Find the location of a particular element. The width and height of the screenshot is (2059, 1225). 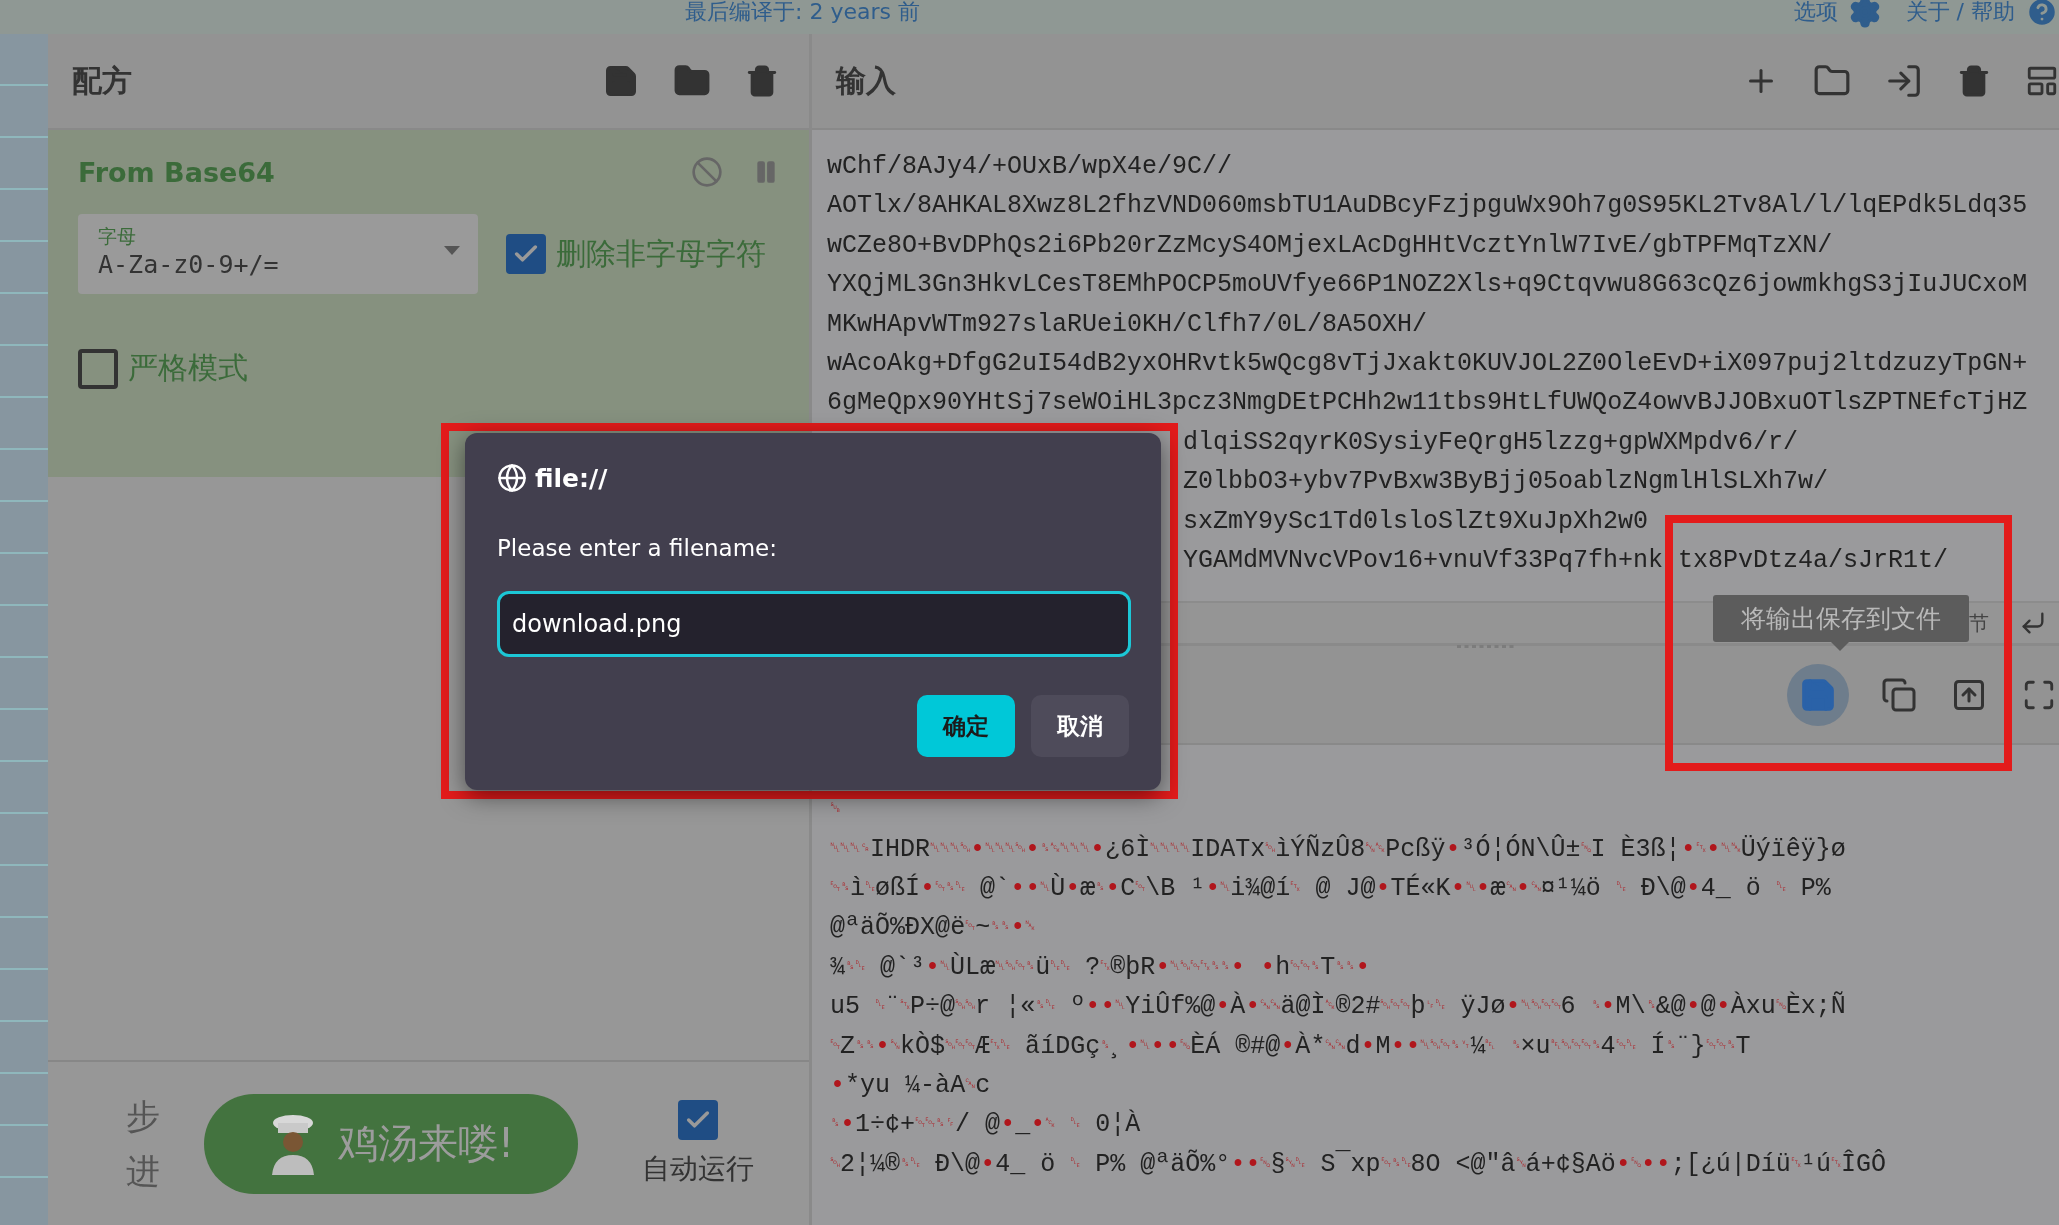

cancel-button: 取消 is located at coordinates (1080, 726).